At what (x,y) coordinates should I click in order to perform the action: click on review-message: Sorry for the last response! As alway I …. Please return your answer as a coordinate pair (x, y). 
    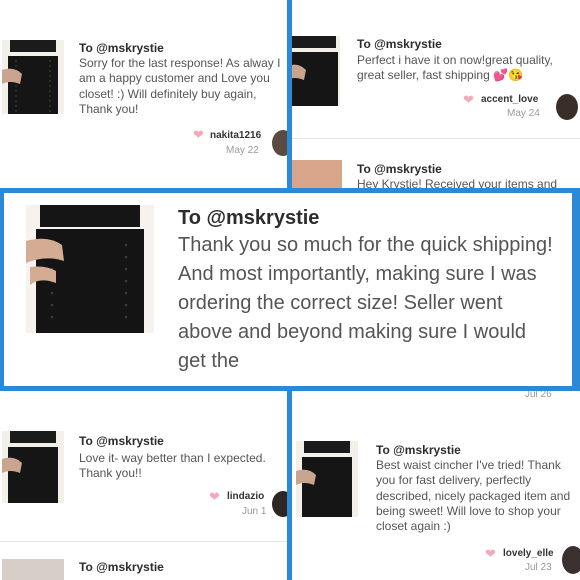
    Looking at the image, I should click on (180, 86).